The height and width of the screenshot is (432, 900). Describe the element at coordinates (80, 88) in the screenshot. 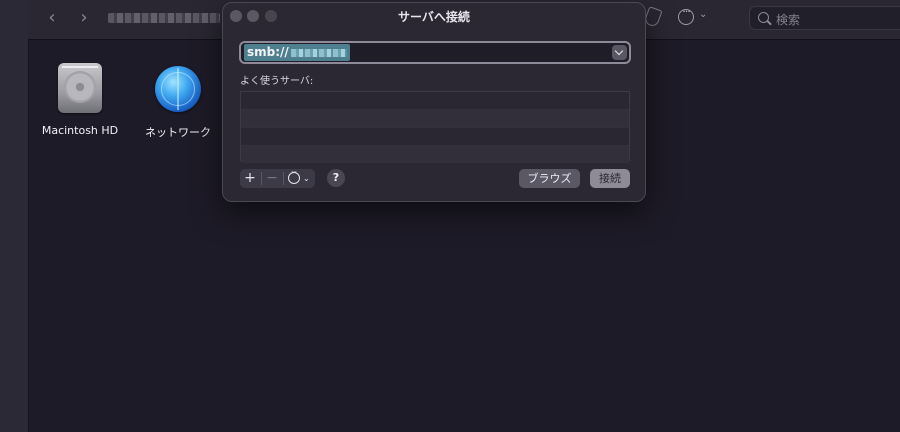

I see `hard-drive-icon` at that location.